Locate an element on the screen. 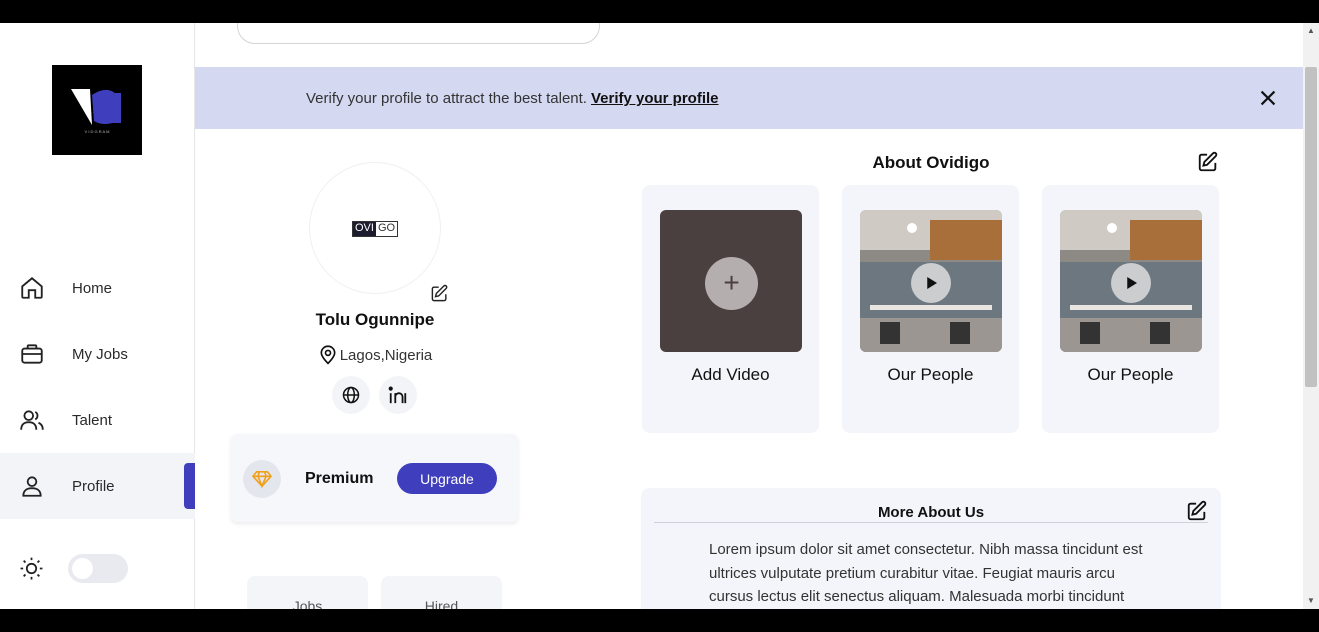 Image resolution: width=1319 pixels, height=632 pixels. sun-icon is located at coordinates (31, 568).